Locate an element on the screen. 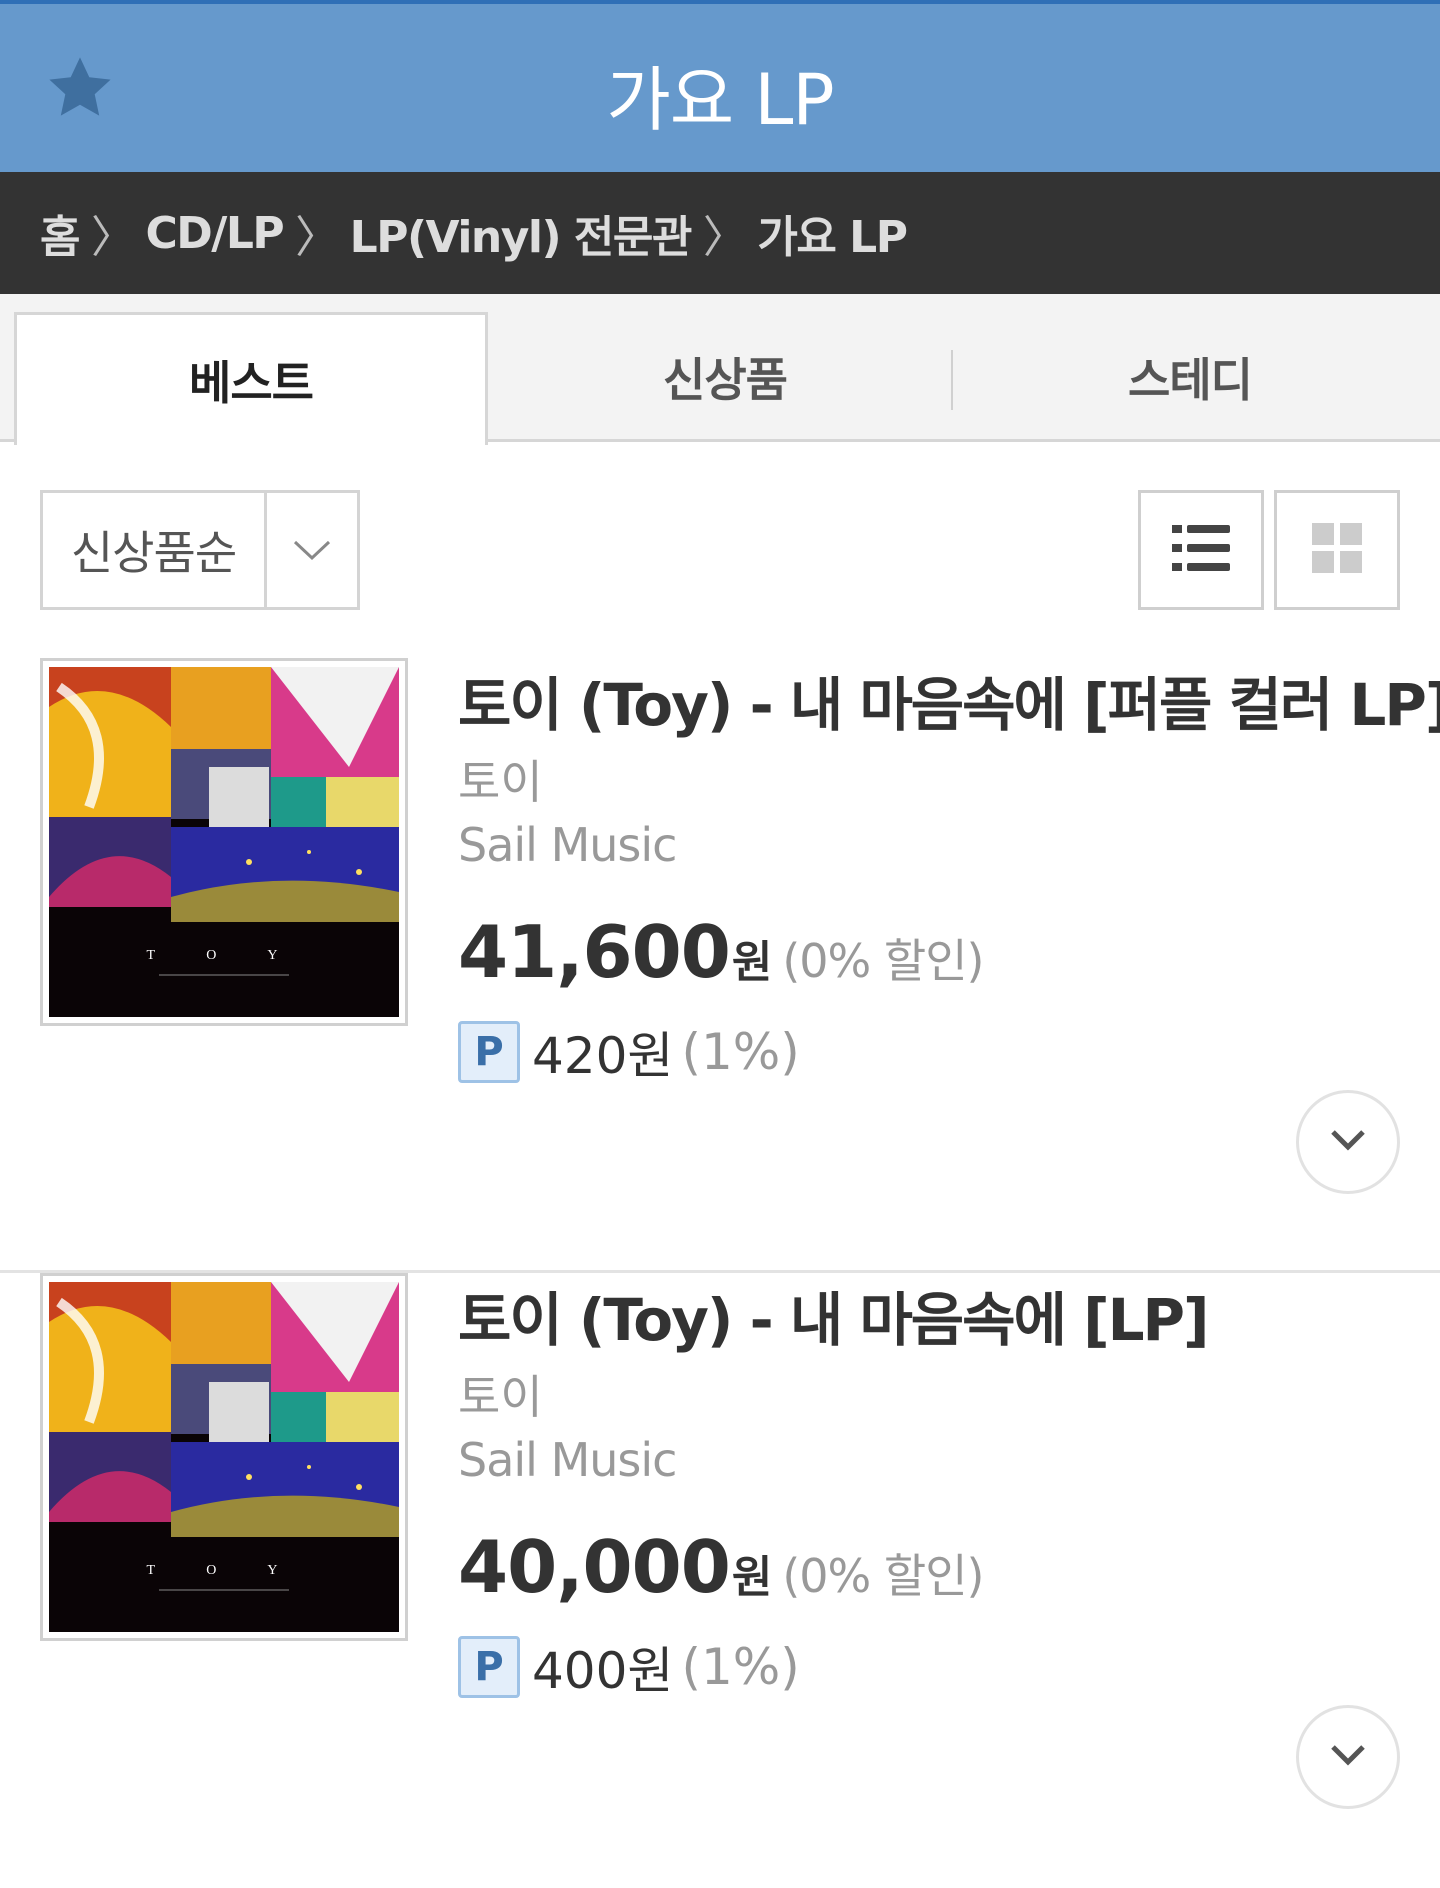 The height and width of the screenshot is (1888, 1440). breadcrumb: 홈 〉 CD/LP 〉 LP(Vinyl) 전문관 〉 가요 LP is located at coordinates (720, 233).